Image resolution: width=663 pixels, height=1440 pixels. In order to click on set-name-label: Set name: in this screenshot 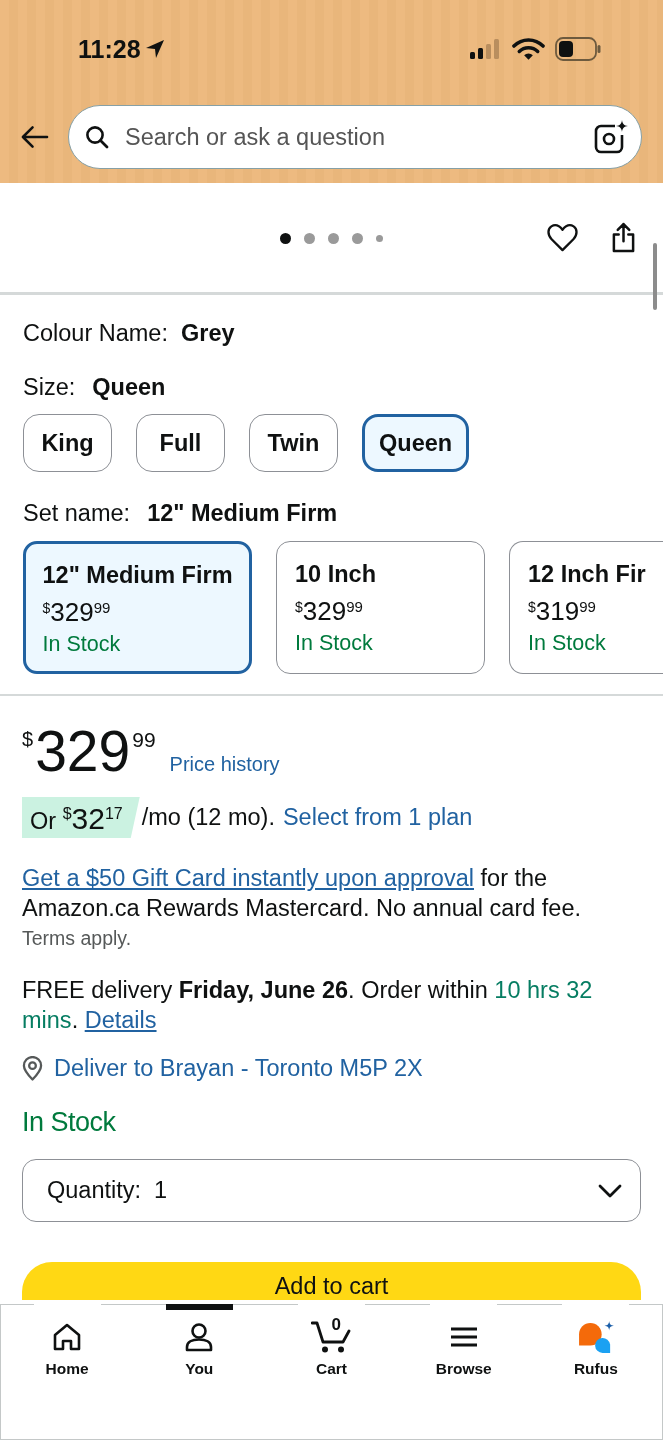, I will do `click(77, 513)`.